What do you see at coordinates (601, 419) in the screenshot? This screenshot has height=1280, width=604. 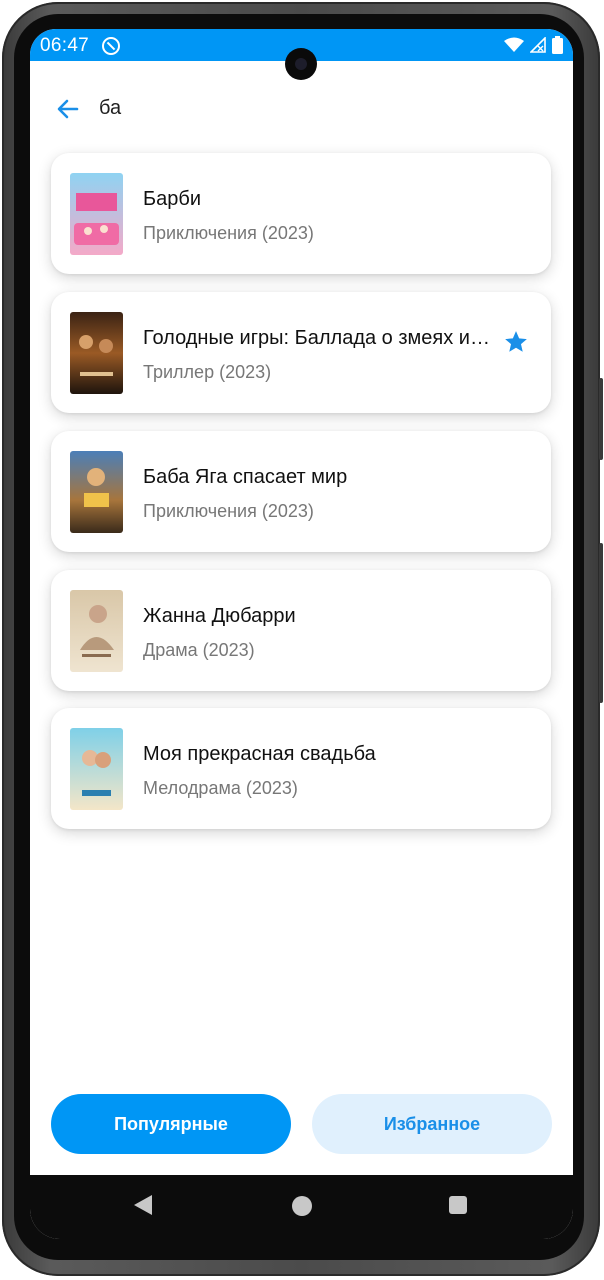 I see `side-button-power` at bounding box center [601, 419].